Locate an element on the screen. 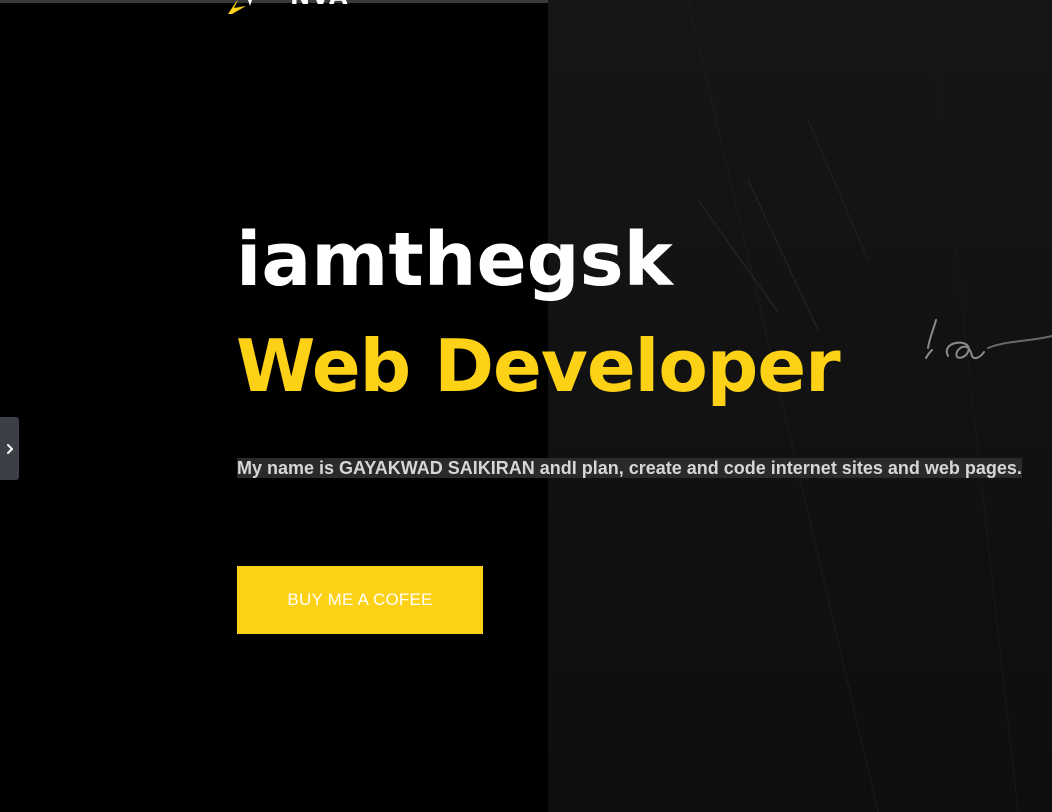 The image size is (1052, 812). side-panel-toggle is located at coordinates (9, 448).